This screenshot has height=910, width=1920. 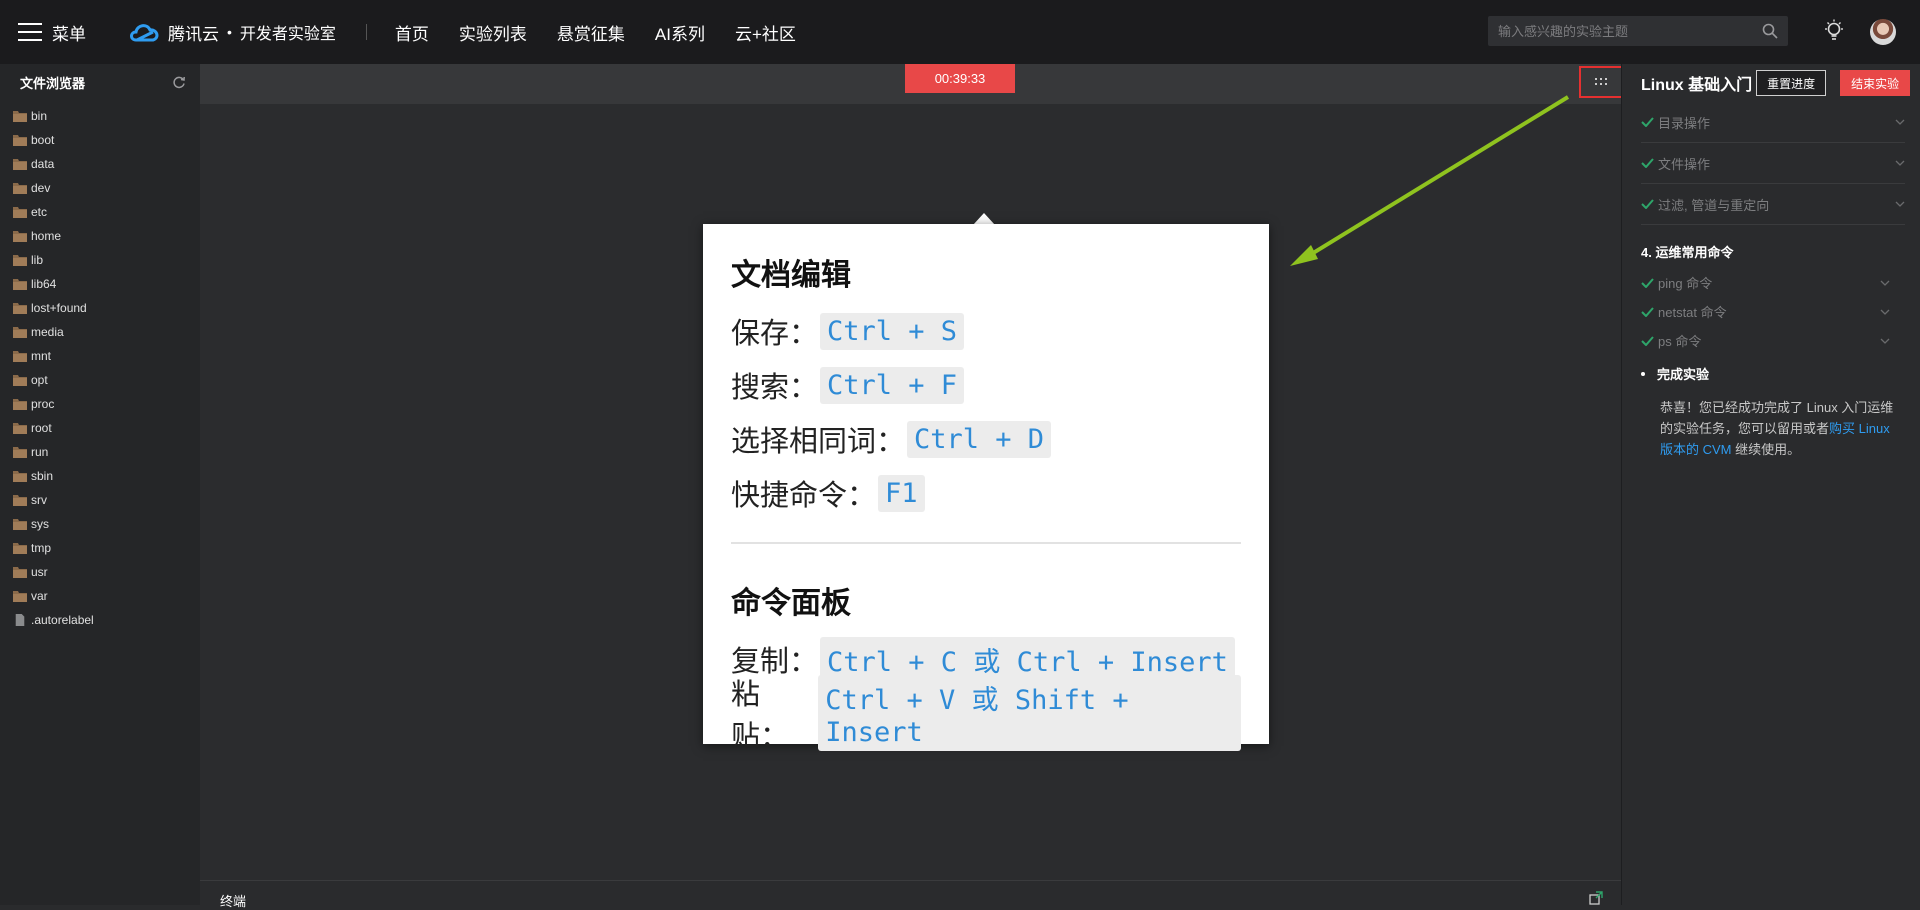 I want to click on terminal-bar: 终端, so click(x=910, y=894).